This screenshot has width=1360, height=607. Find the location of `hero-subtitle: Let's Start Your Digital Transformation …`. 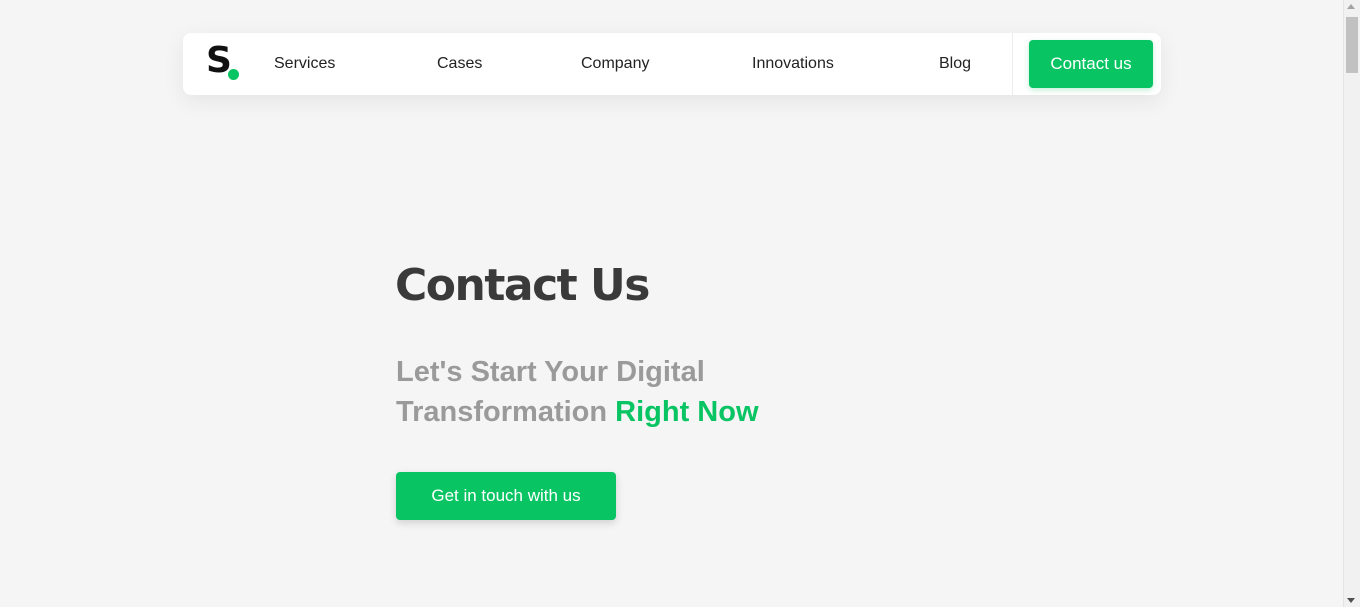

hero-subtitle: Let's Start Your Digital Transformation … is located at coordinates (577, 392).